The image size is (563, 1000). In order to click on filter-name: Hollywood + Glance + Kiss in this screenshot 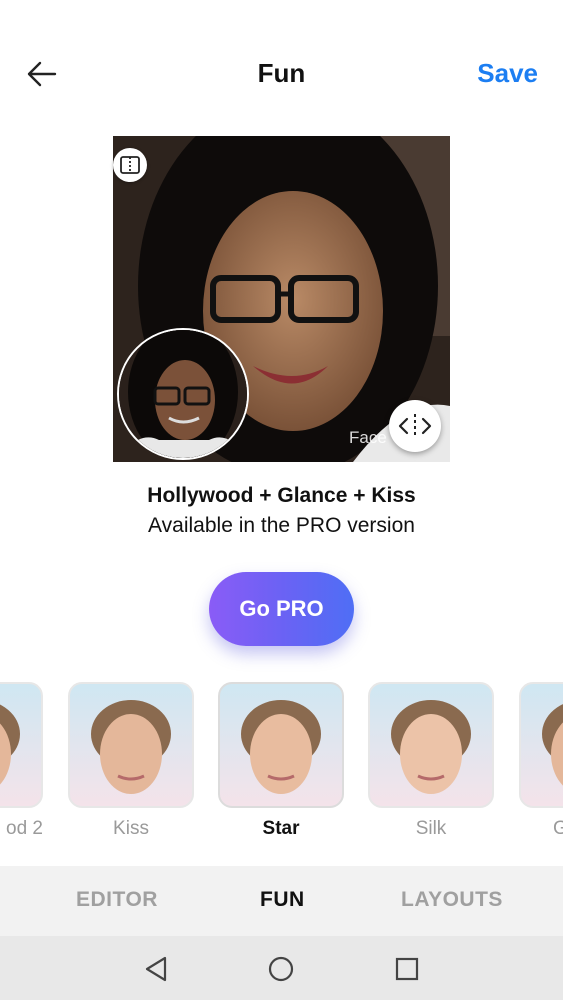, I will do `click(281, 495)`.